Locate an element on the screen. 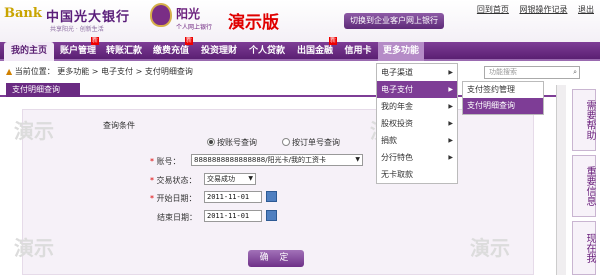 This screenshot has height=275, width=600. help-button: 需要帮助 is located at coordinates (584, 120).